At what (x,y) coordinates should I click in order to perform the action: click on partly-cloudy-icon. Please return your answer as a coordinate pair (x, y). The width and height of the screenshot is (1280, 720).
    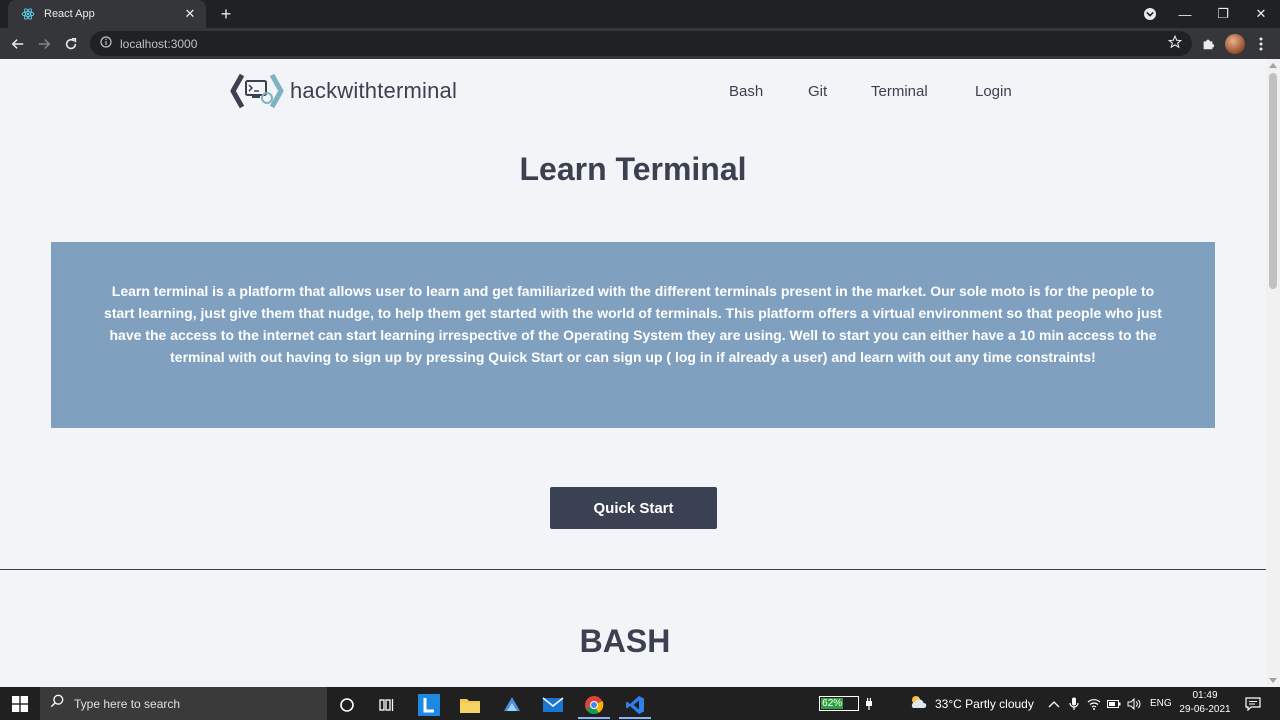
    Looking at the image, I should click on (918, 703).